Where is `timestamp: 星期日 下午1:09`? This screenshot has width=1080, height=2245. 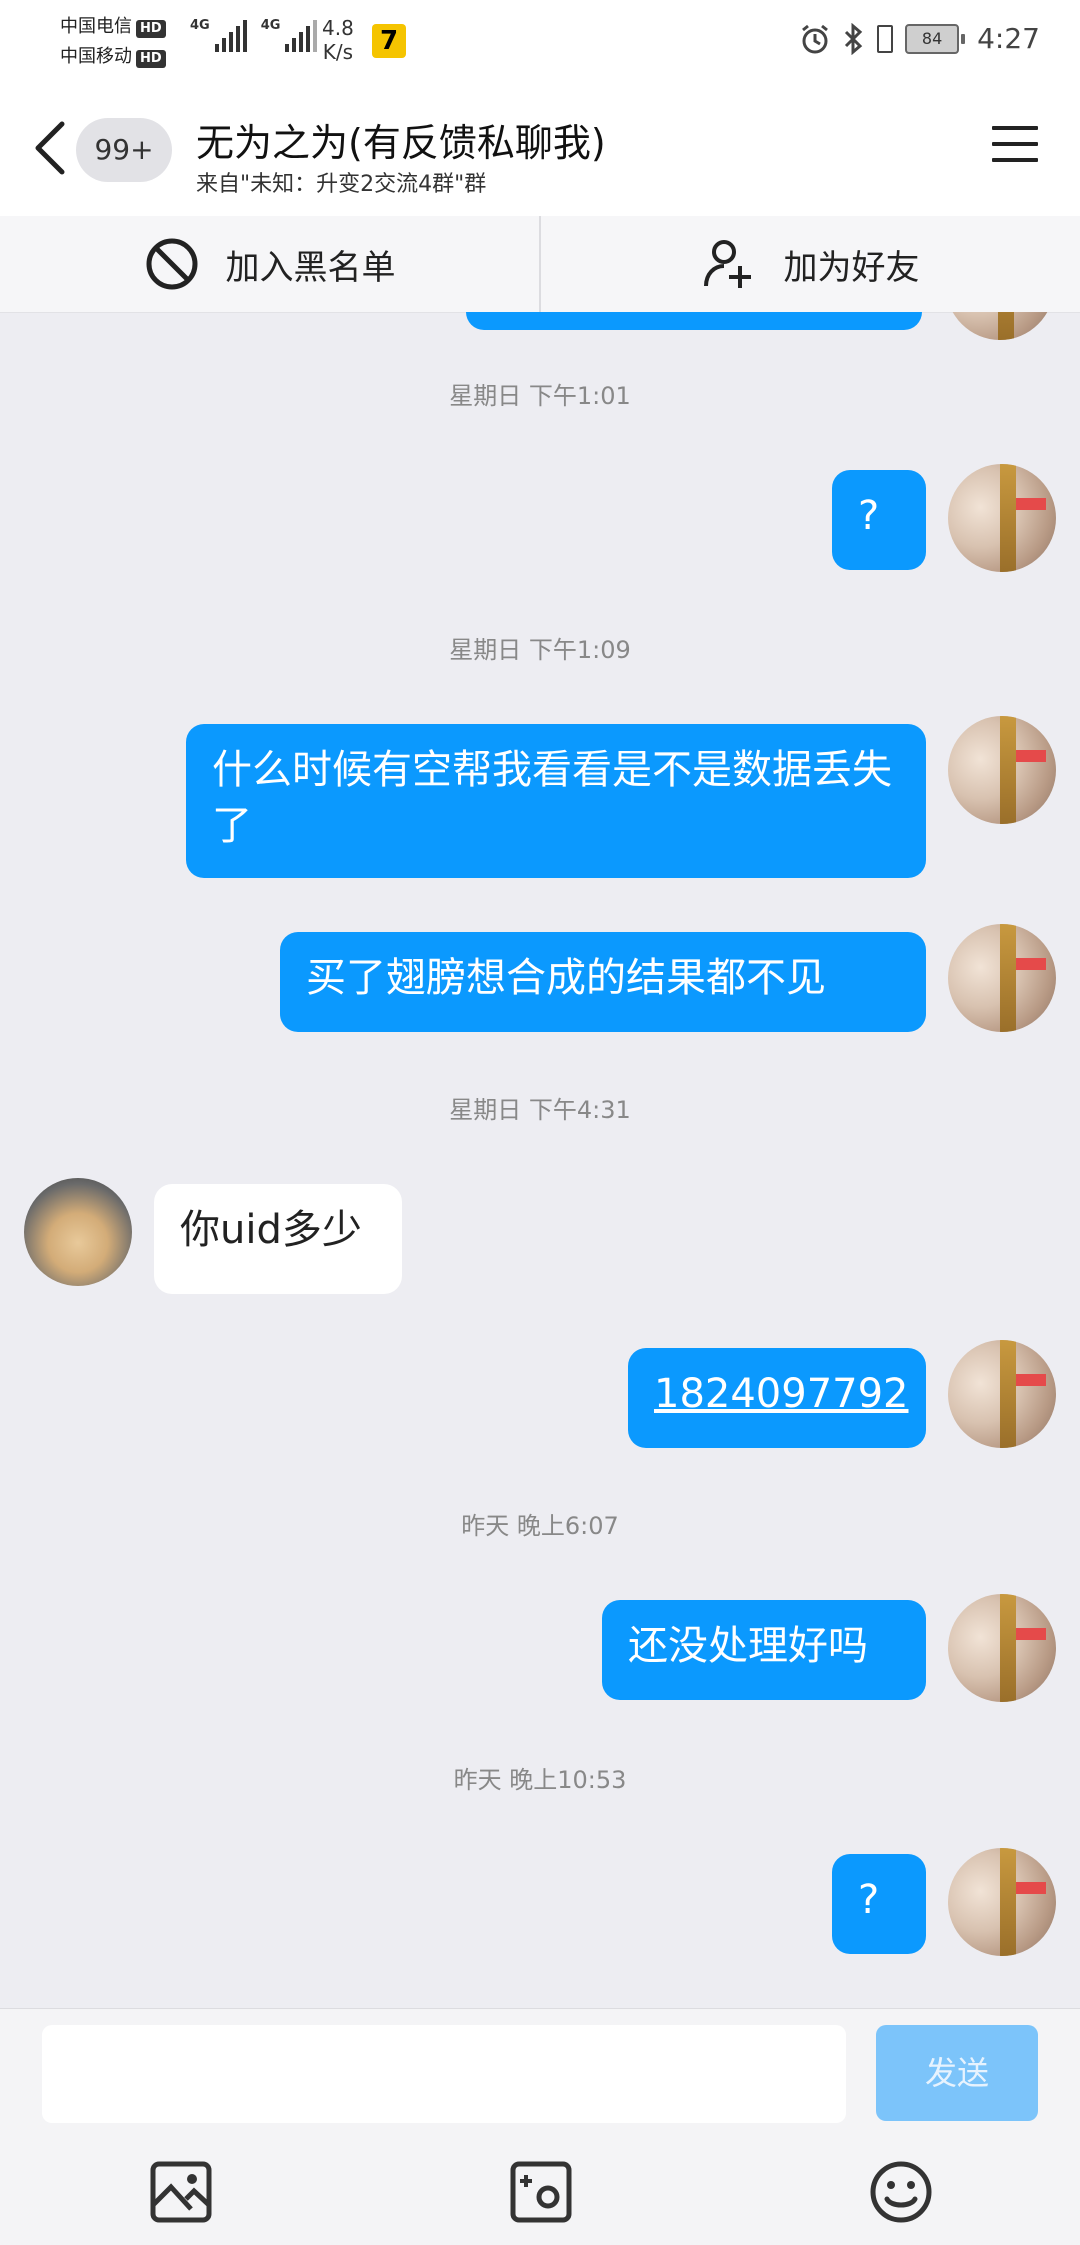 timestamp: 星期日 下午1:09 is located at coordinates (540, 650).